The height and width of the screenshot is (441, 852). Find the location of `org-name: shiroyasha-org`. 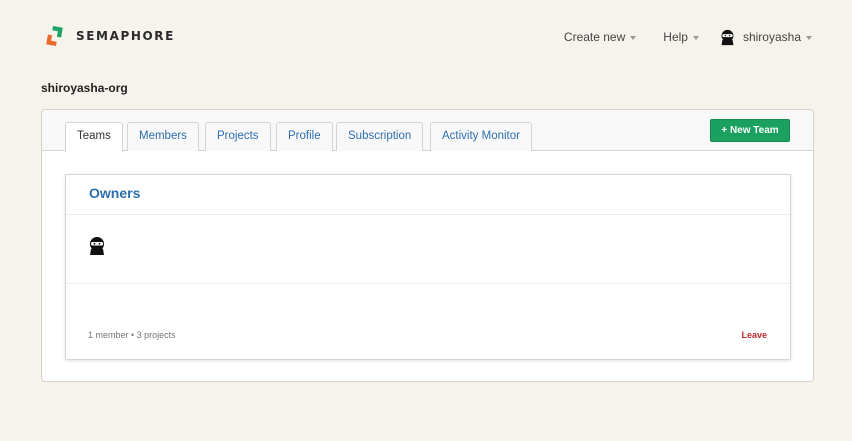

org-name: shiroyasha-org is located at coordinates (84, 88).